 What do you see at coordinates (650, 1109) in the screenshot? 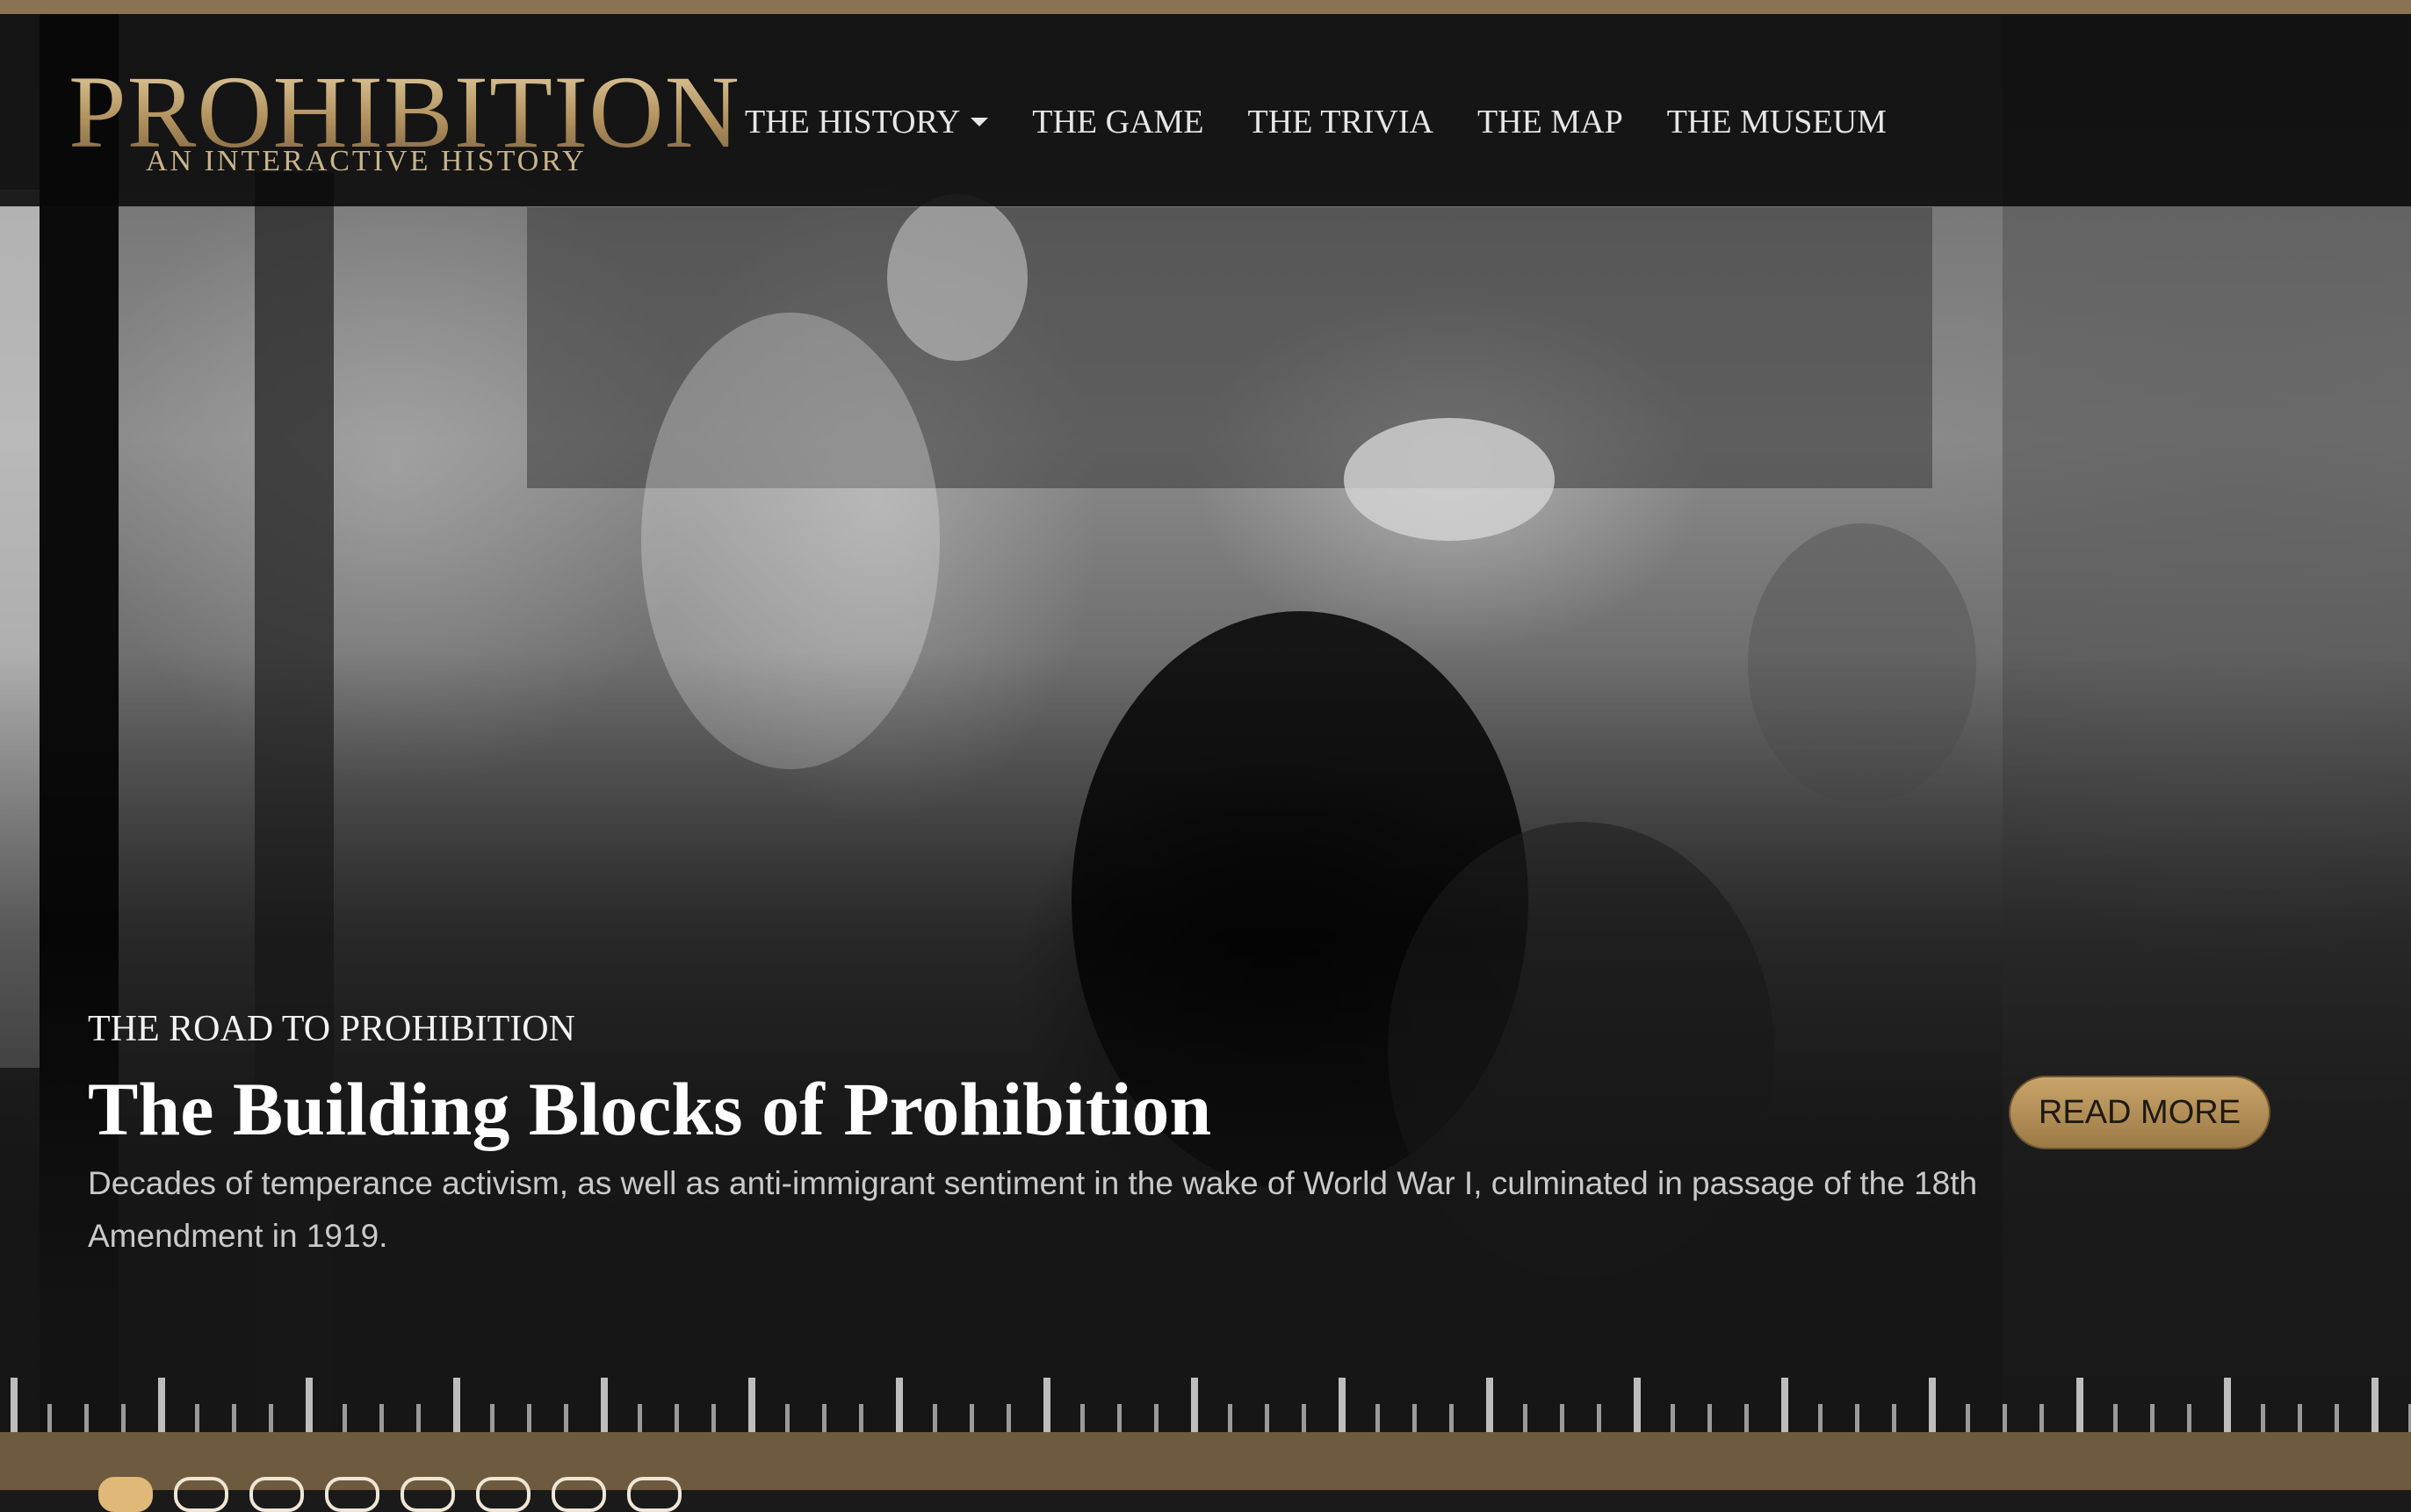
I see `hero-title: The Building Blocks of Prohibition` at bounding box center [650, 1109].